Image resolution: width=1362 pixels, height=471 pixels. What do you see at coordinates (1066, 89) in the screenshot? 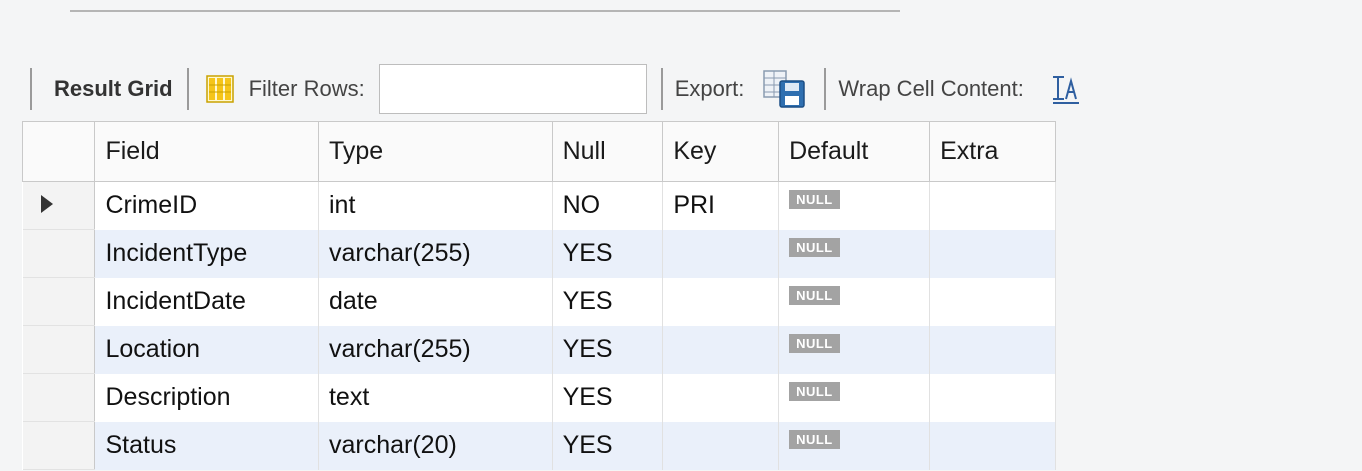
I see `wrap-text-icon` at bounding box center [1066, 89].